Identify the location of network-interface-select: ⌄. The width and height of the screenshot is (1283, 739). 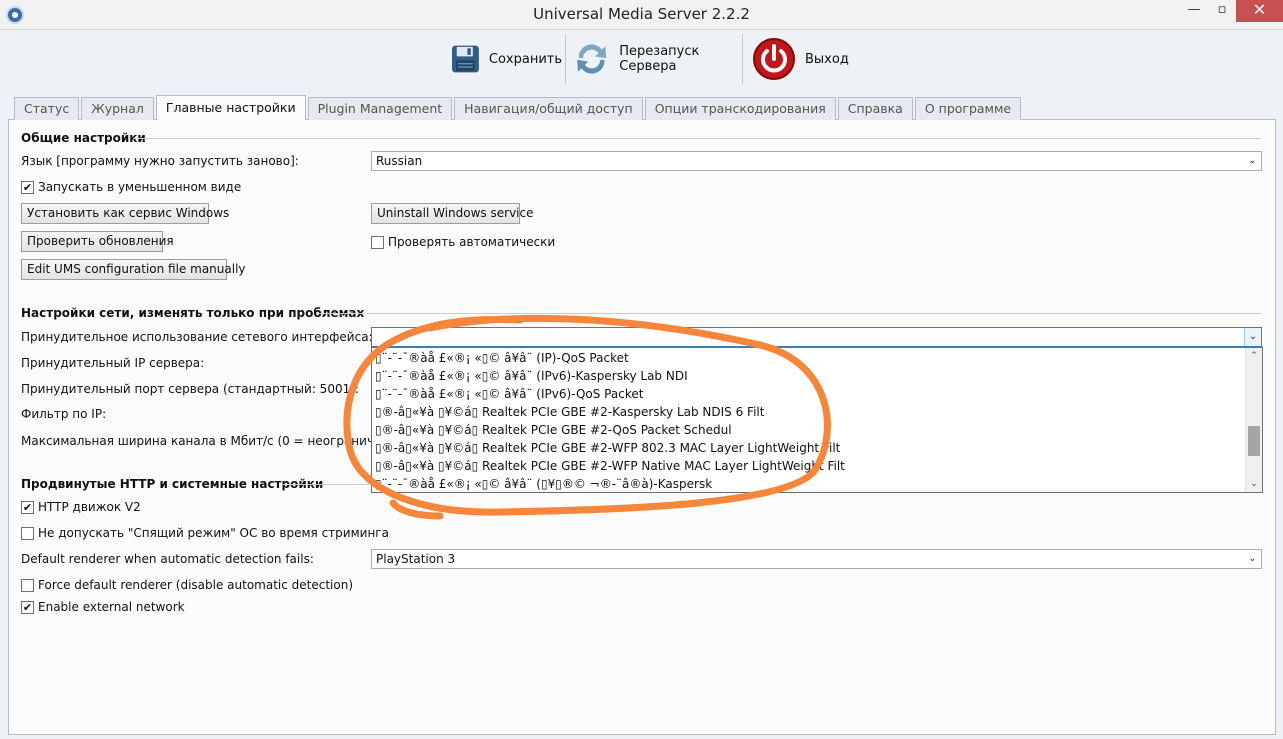
(816, 337).